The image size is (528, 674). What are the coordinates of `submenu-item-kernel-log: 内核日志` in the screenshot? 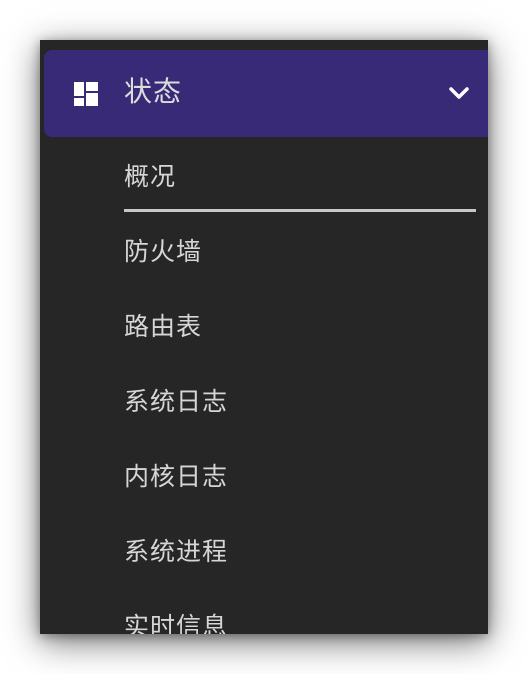 It's located at (300, 474).